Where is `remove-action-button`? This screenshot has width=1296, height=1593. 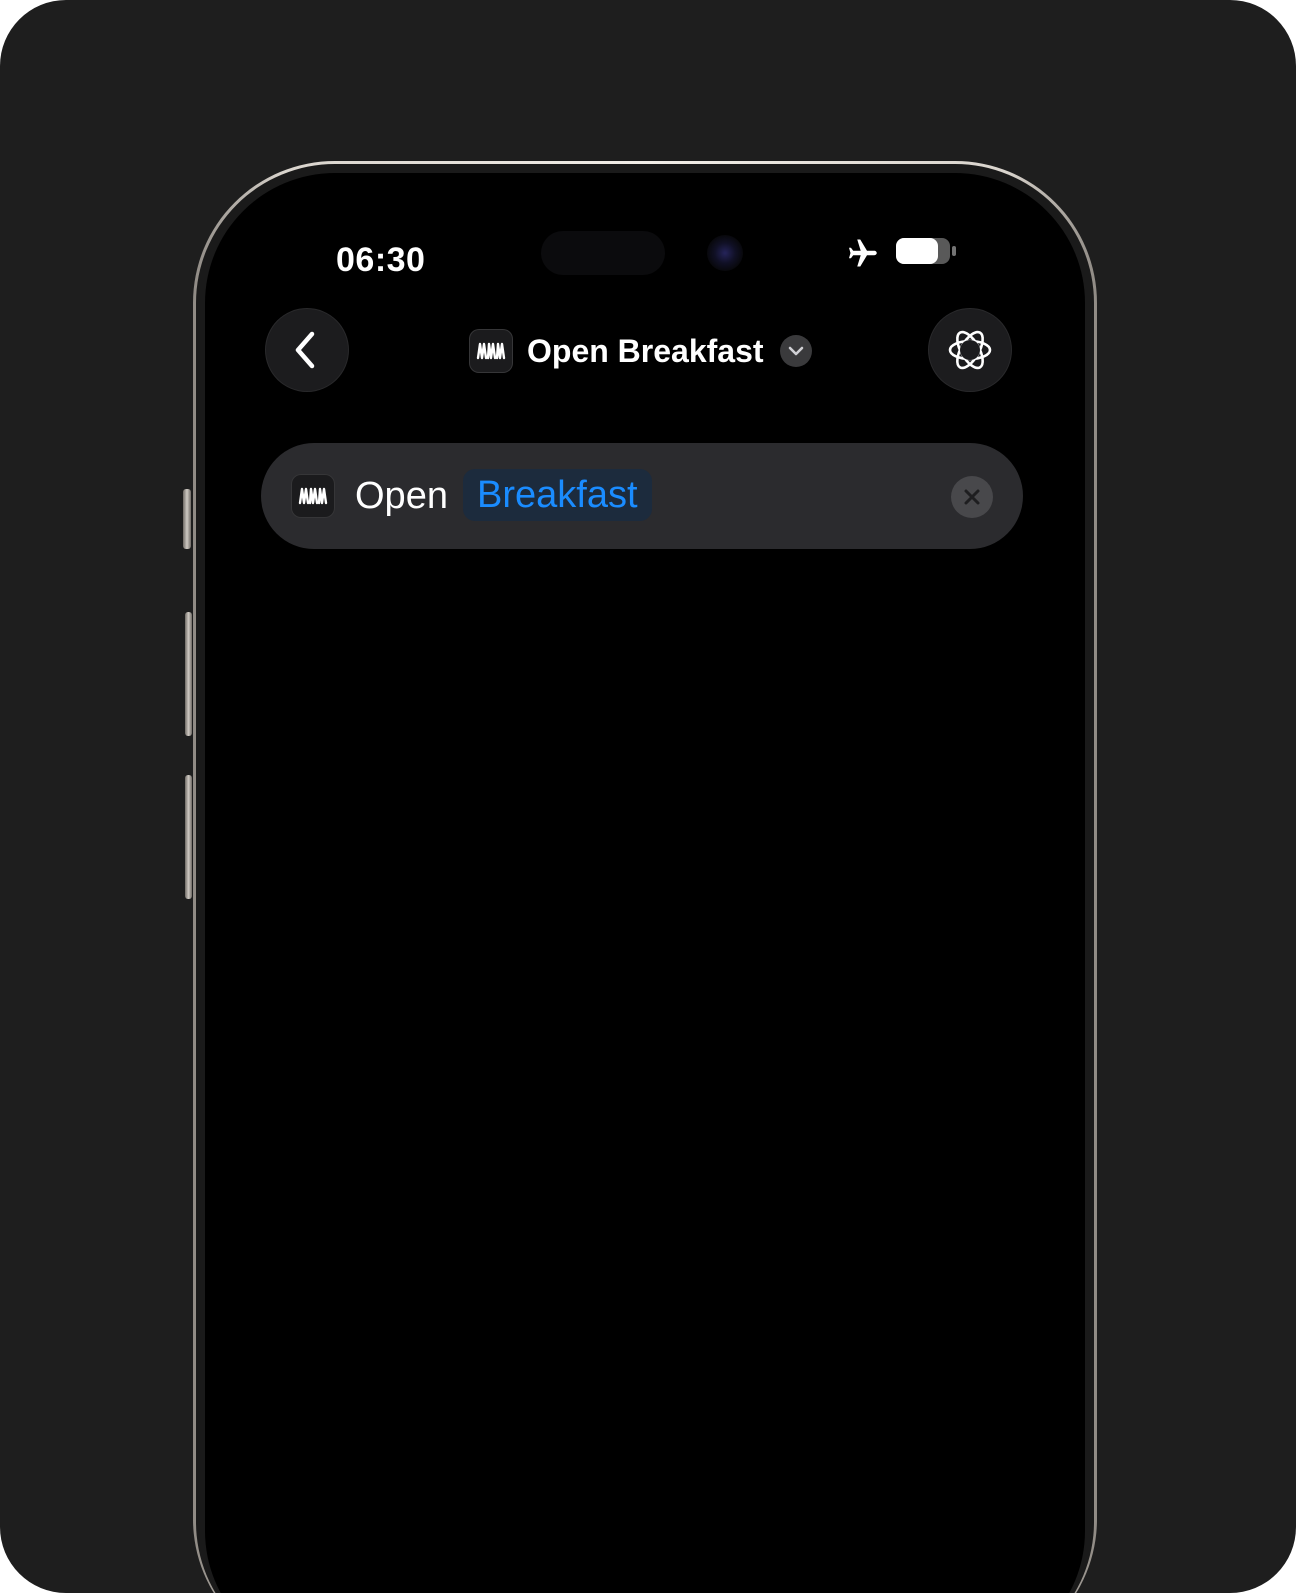
remove-action-button is located at coordinates (972, 497).